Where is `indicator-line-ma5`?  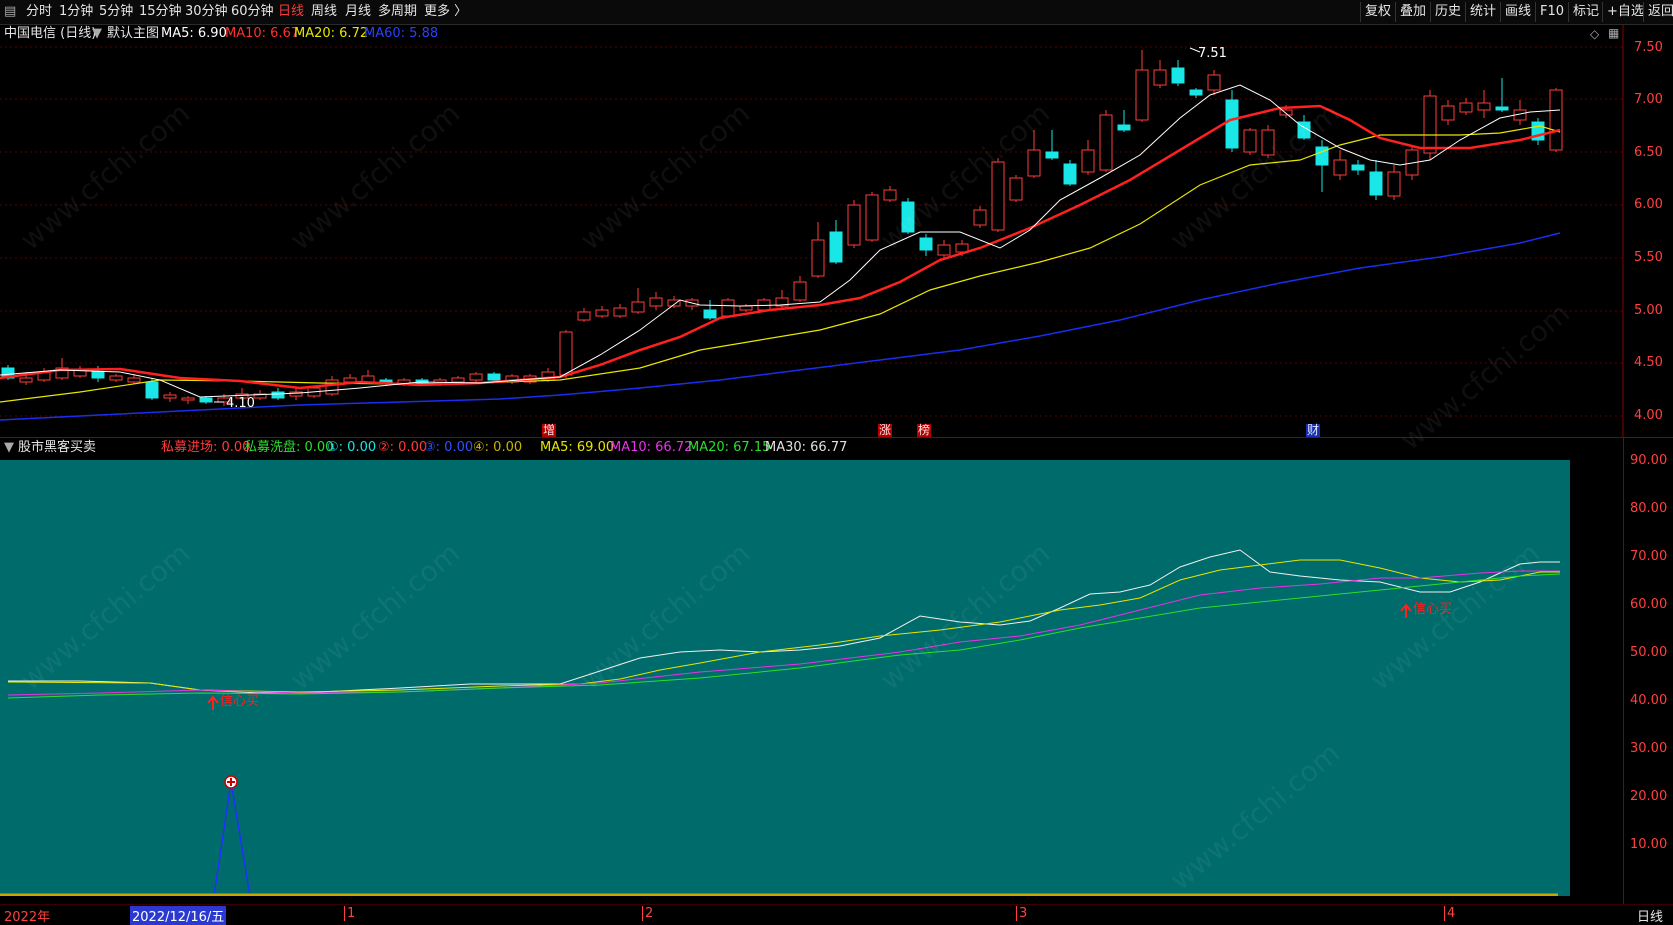 indicator-line-ma5 is located at coordinates (783, 626).